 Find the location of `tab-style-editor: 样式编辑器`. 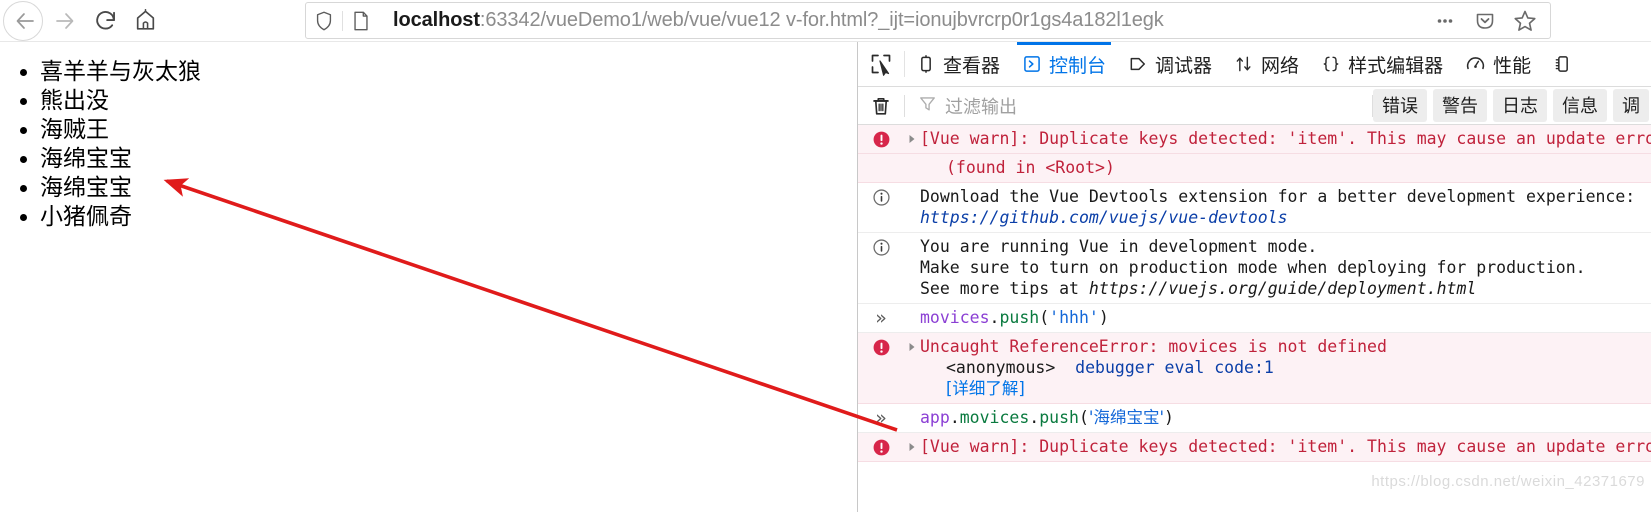

tab-style-editor: 样式编辑器 is located at coordinates (1382, 64).